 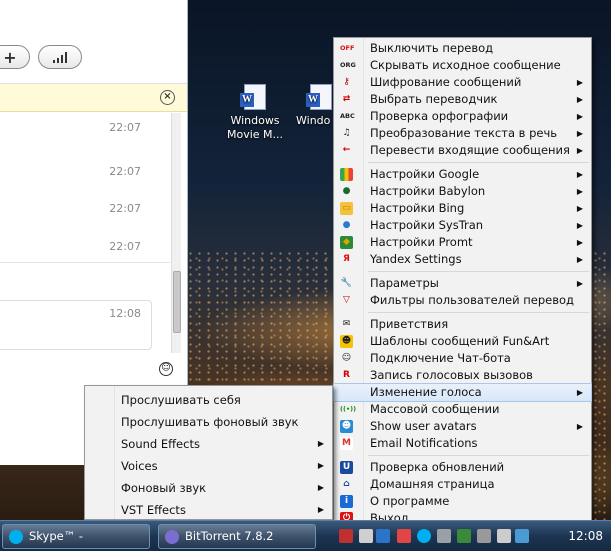 I want to click on menu-item-label: Домашняя страница, so click(x=432, y=484).